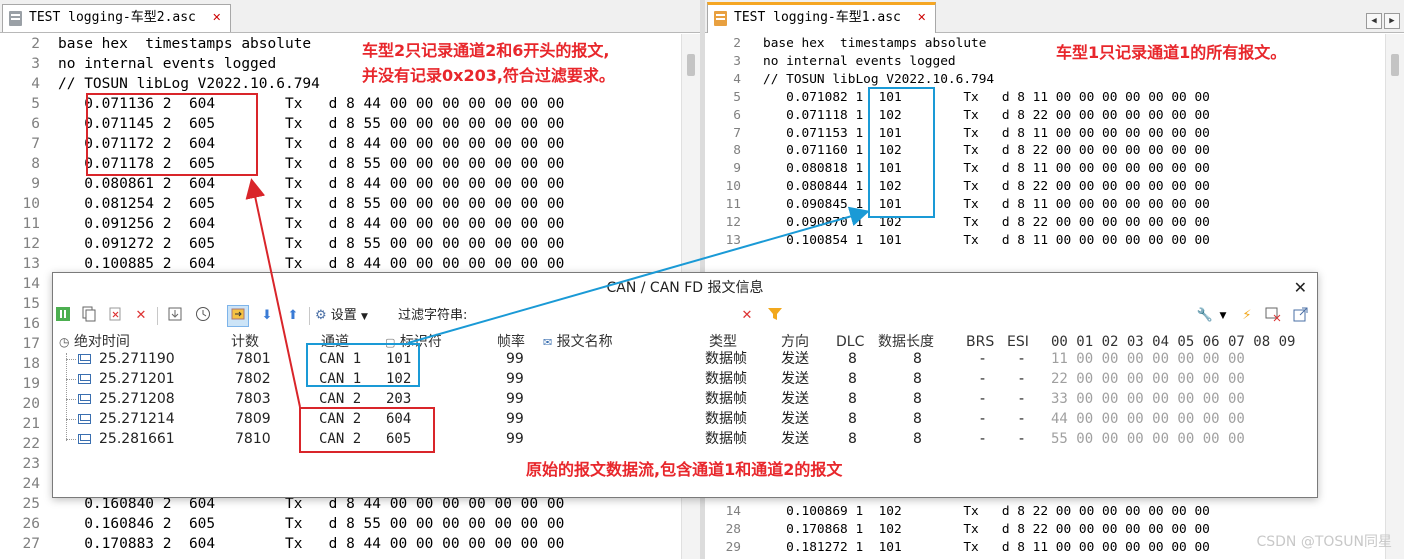 This screenshot has width=1404, height=559. What do you see at coordinates (29, 324) in the screenshot?
I see `editor-line: 16` at bounding box center [29, 324].